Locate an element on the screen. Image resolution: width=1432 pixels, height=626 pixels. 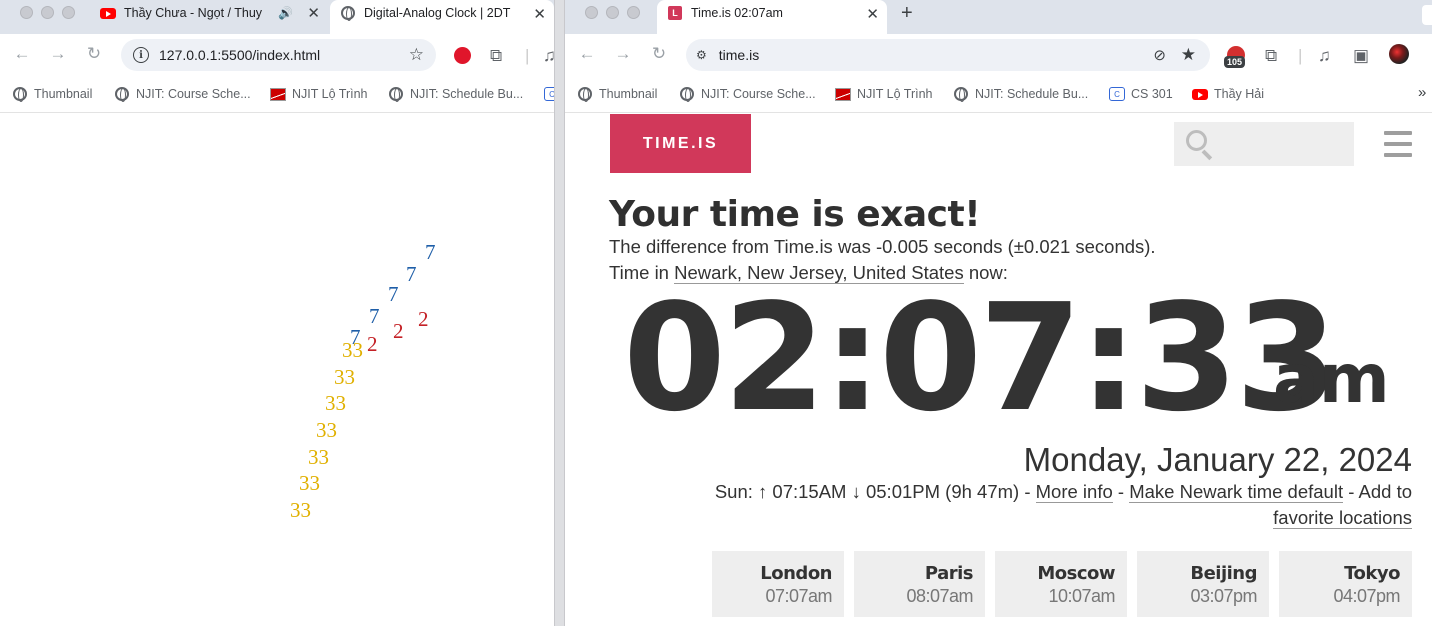
address-bar: ⚙ time.is ⊘ ★ is located at coordinates (948, 55).